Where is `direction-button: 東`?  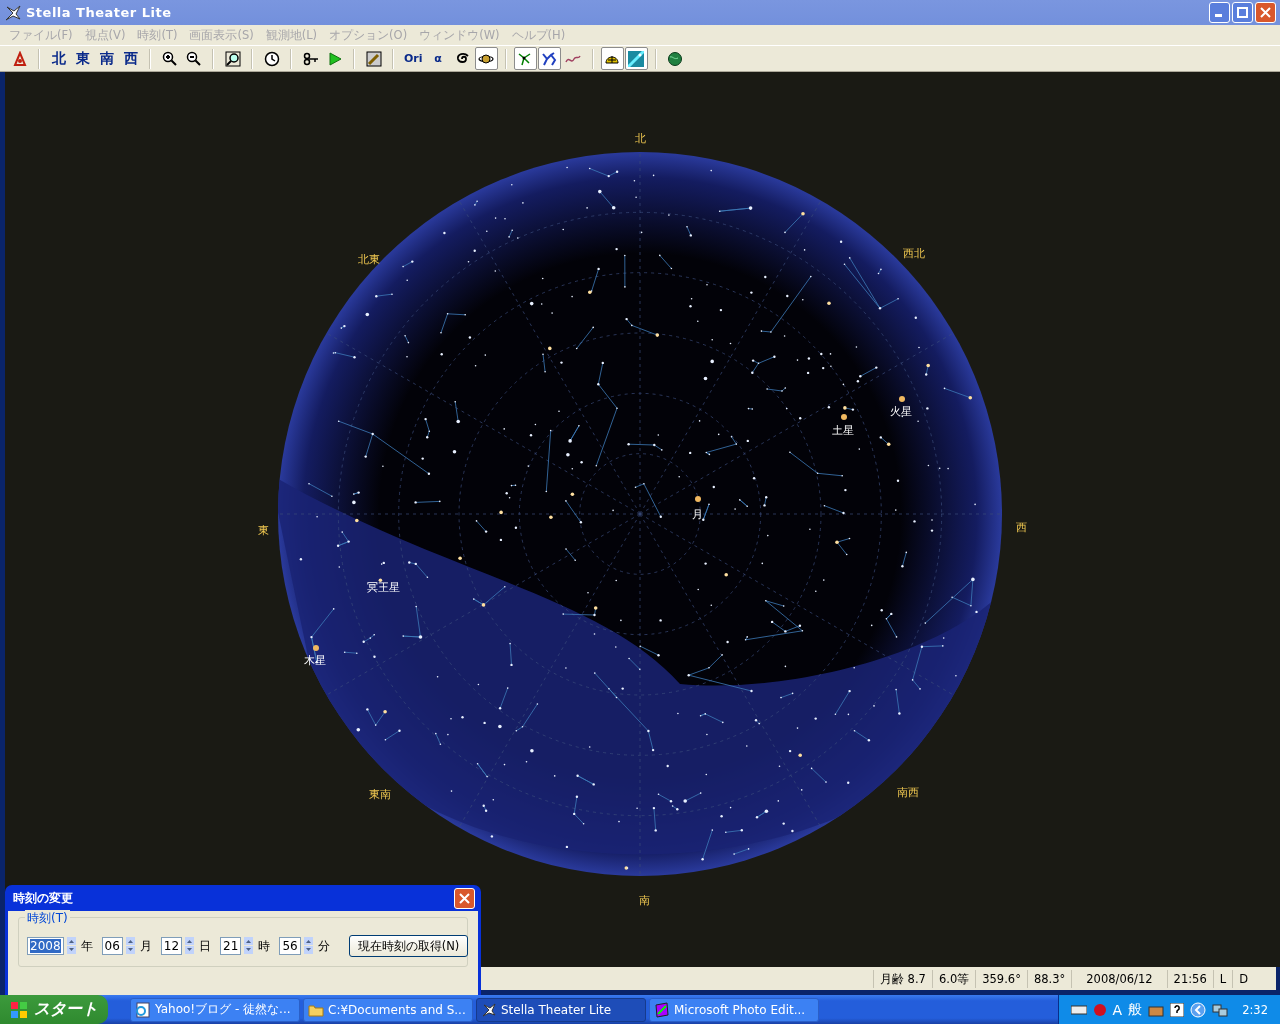
direction-button: 東 is located at coordinates (82, 58).